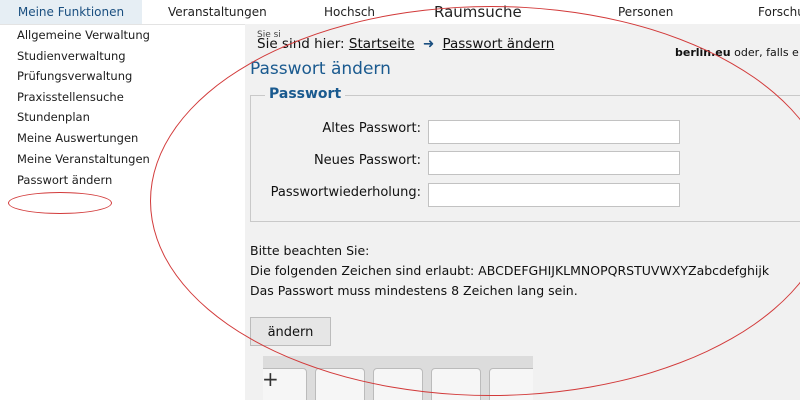  I want to click on keyboard-photo: +, so click(398, 378).